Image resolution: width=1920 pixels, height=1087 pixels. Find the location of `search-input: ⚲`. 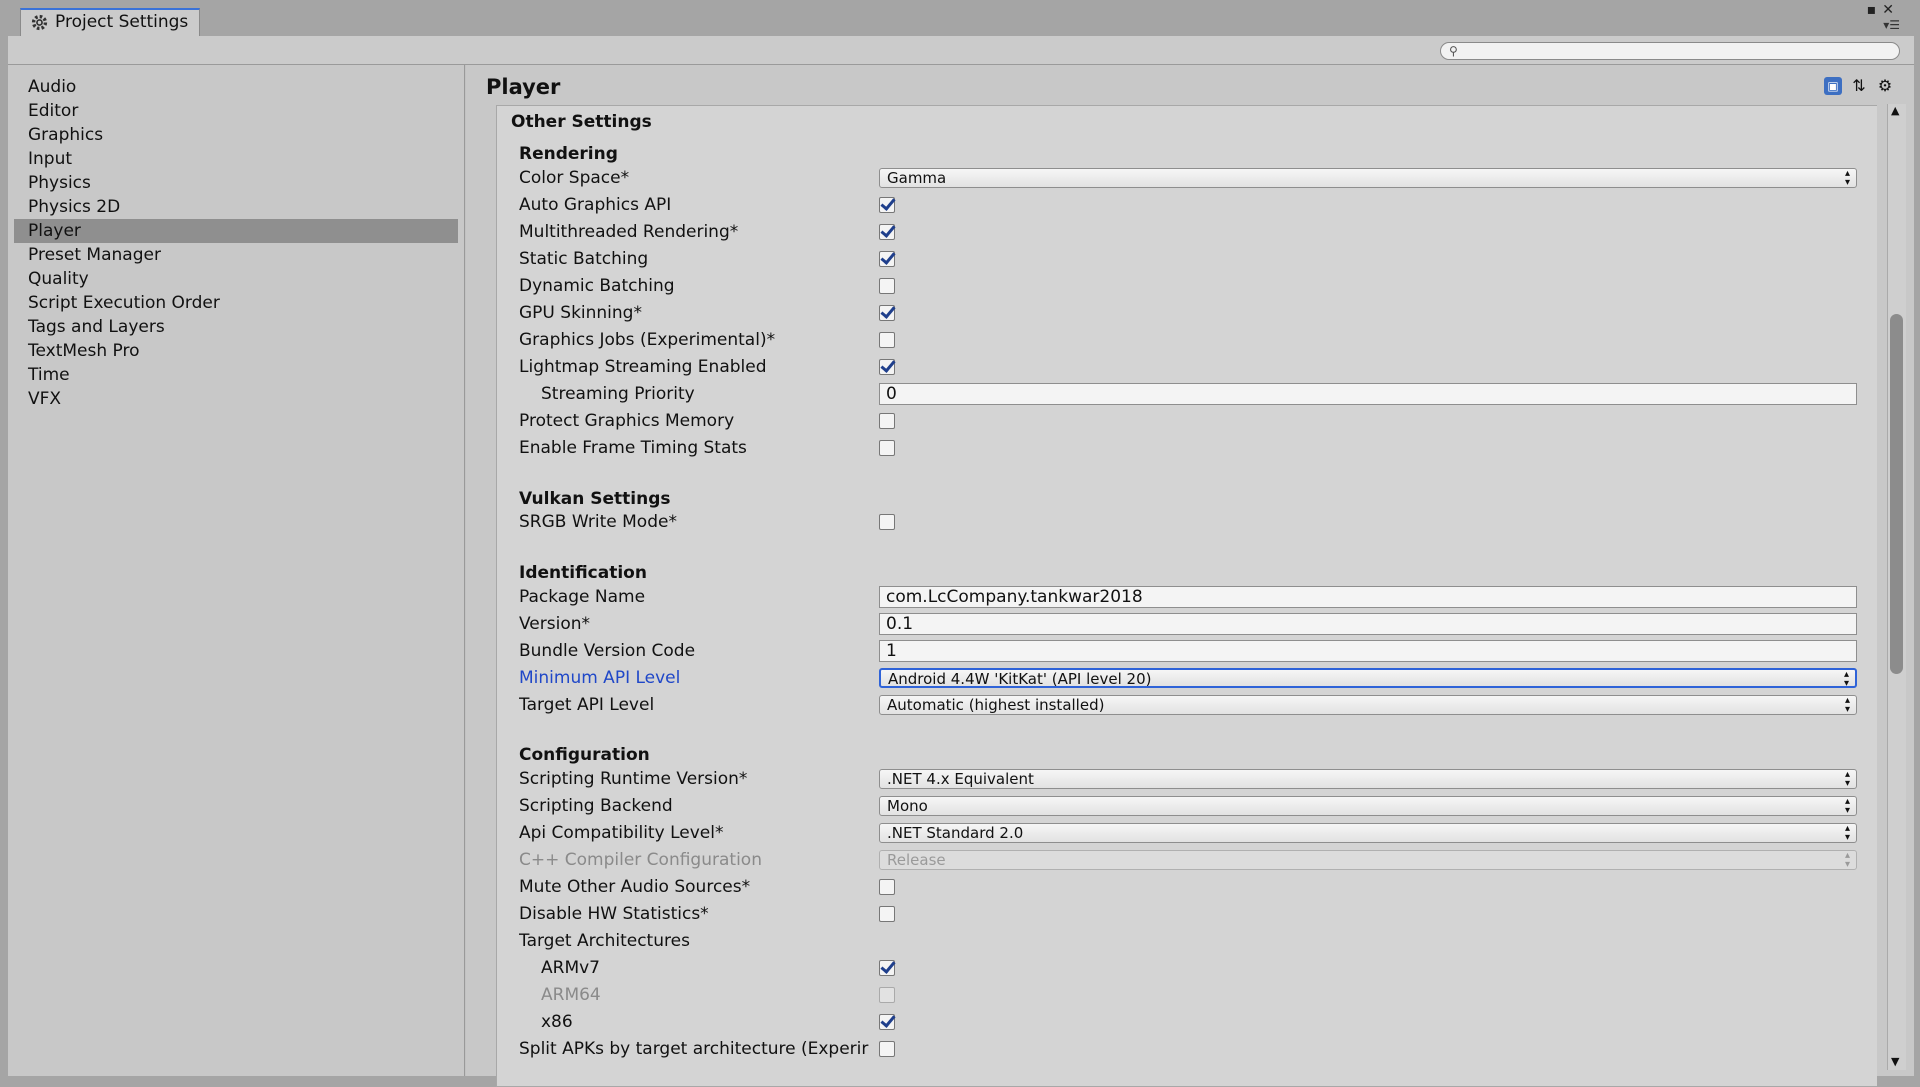

search-input: ⚲ is located at coordinates (1670, 51).